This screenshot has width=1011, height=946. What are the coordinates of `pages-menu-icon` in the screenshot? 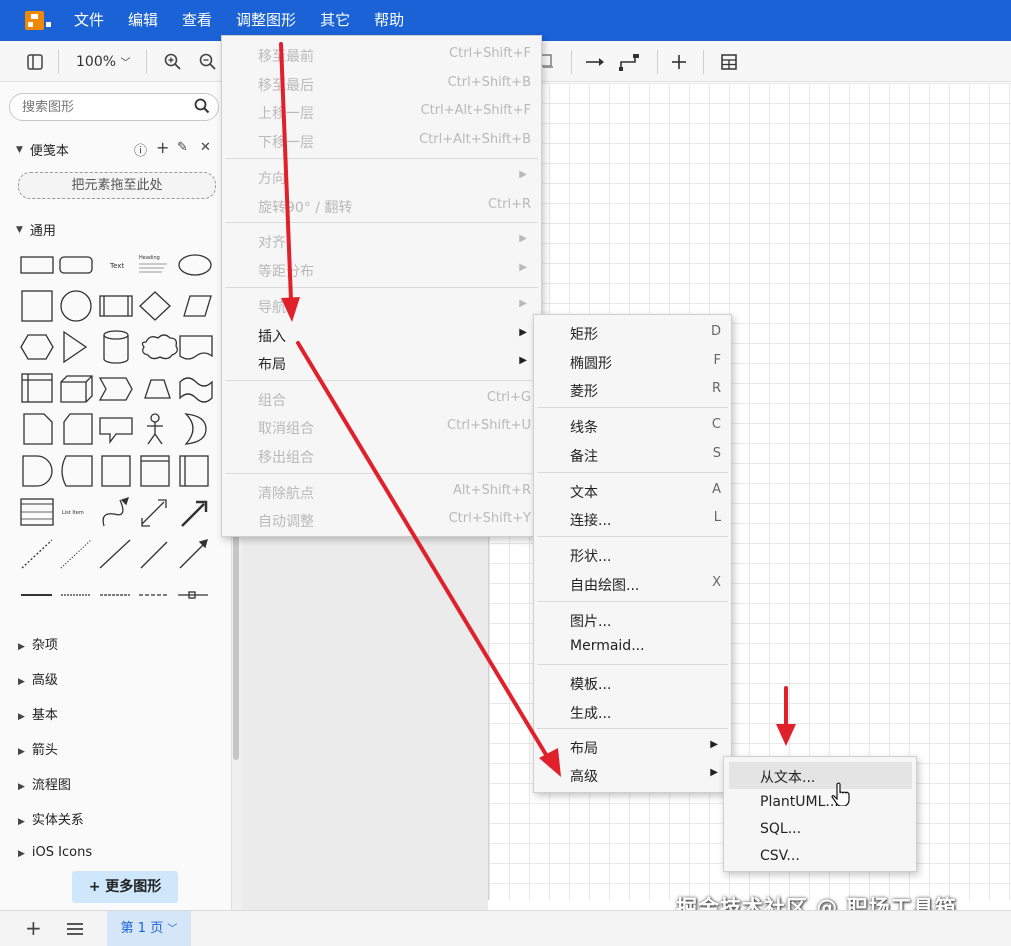 It's located at (75, 929).